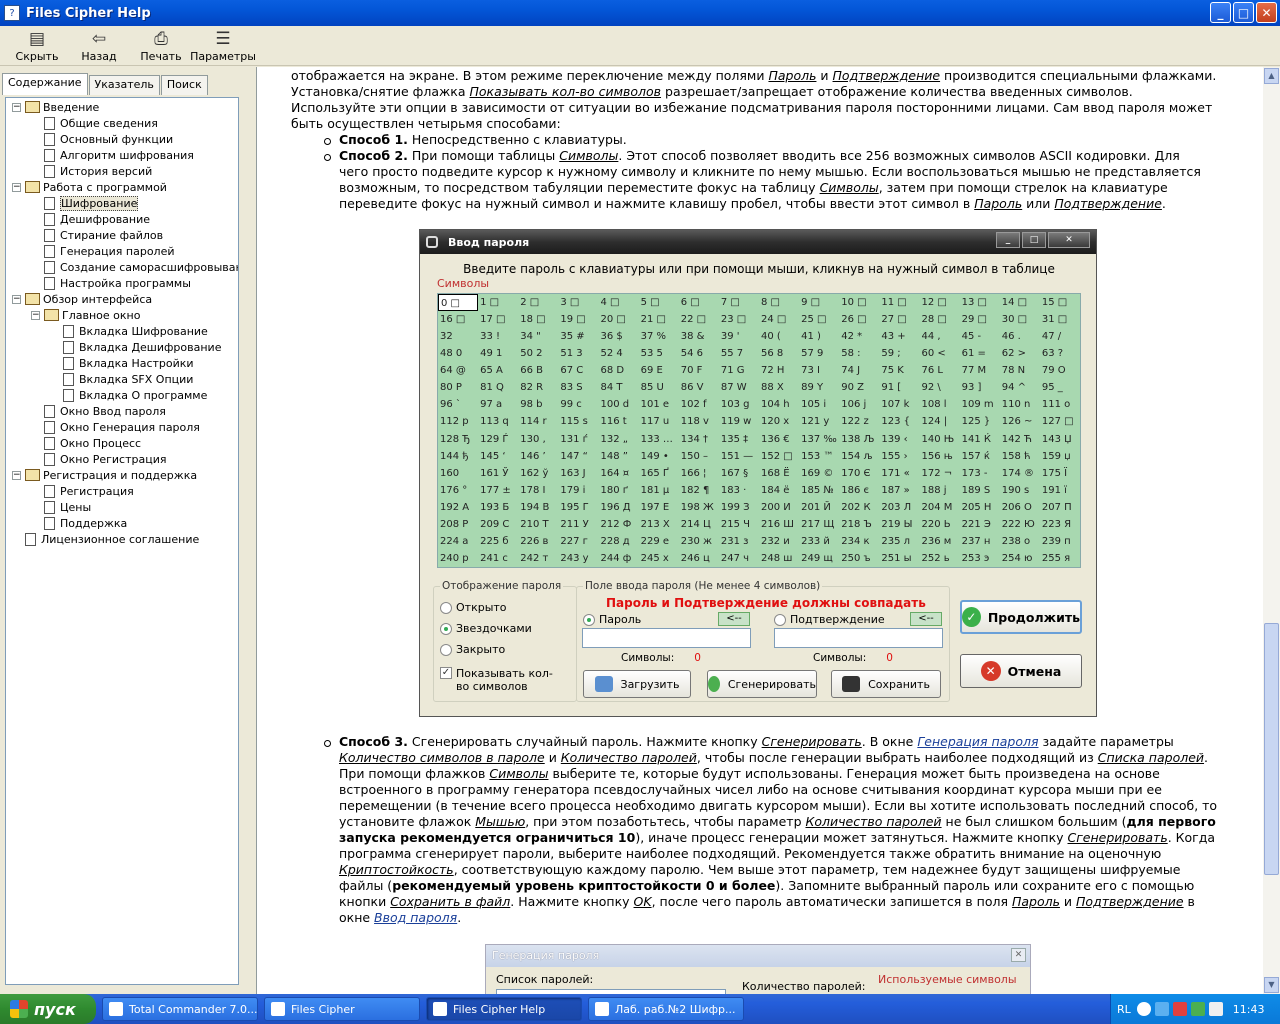 The height and width of the screenshot is (1024, 1280). What do you see at coordinates (134, 267) in the screenshot?
I see `tree-item: Создание саморасшифровываю` at bounding box center [134, 267].